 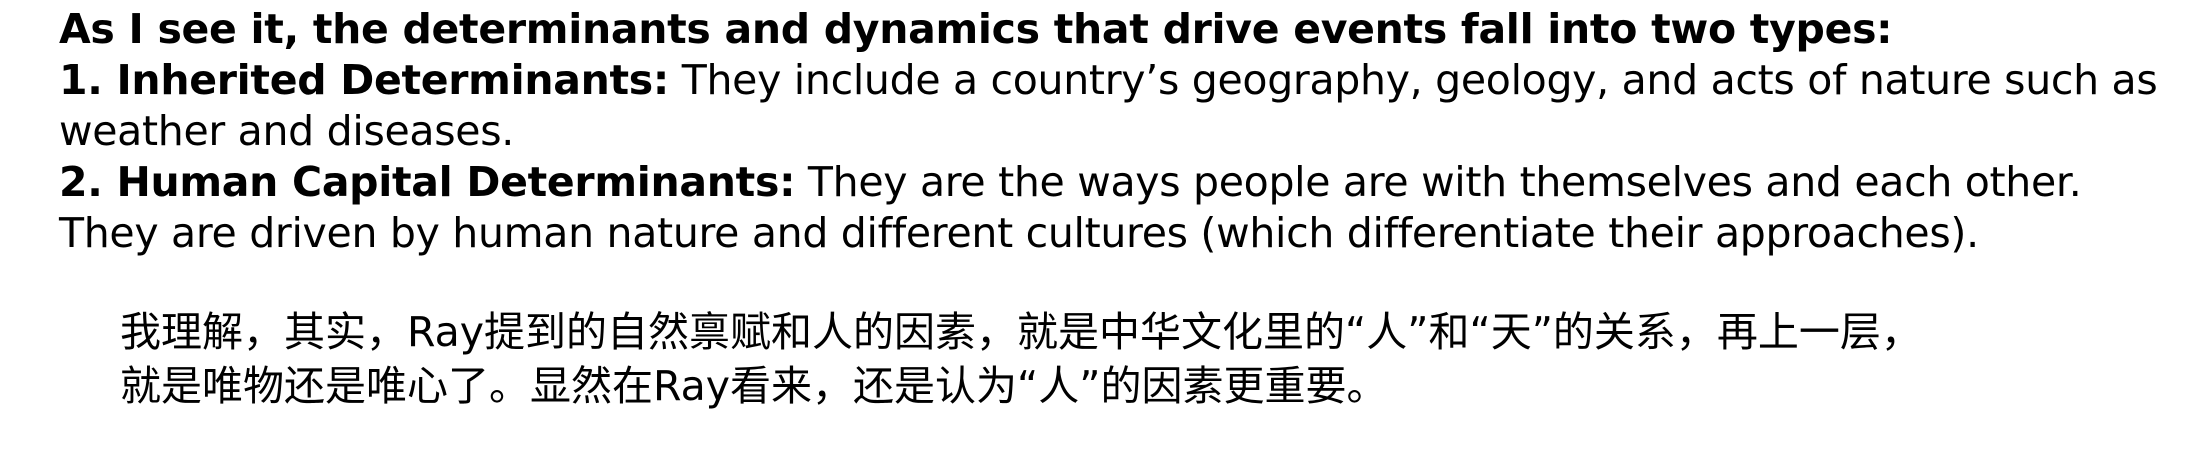 What do you see at coordinates (364, 80) in the screenshot?
I see `inherited-term: 1. Inherited Determinants:` at bounding box center [364, 80].